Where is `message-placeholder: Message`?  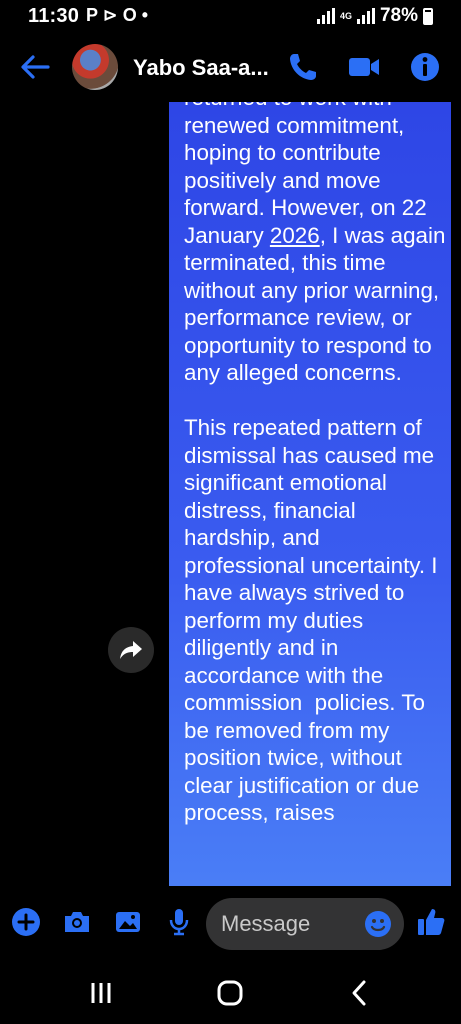
message-placeholder: Message is located at coordinates (266, 923).